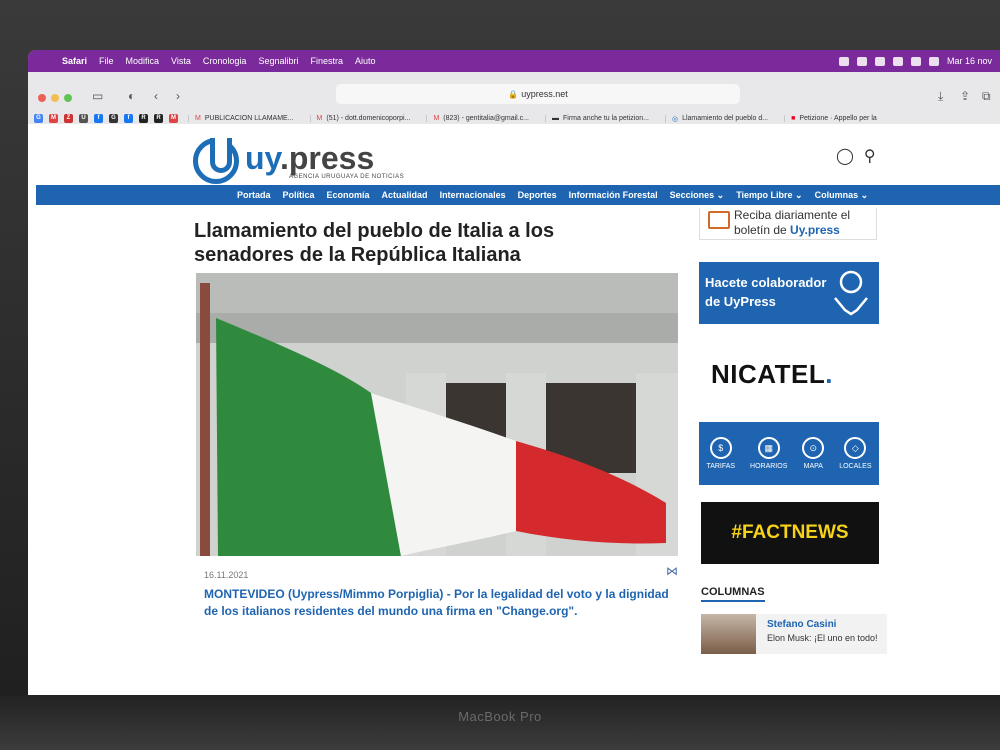 The image size is (1000, 750). Describe the element at coordinates (855, 448) in the screenshot. I see `store-icon: ◇` at that location.